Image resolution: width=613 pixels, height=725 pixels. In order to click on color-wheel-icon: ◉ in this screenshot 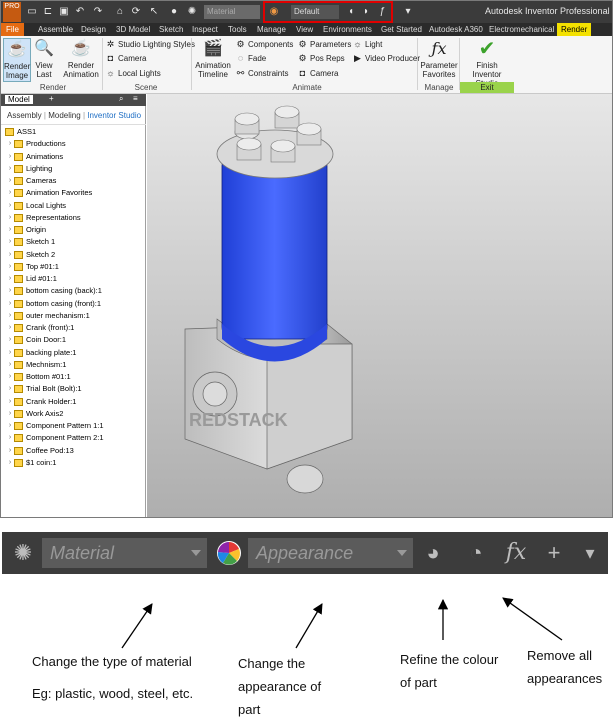, I will do `click(274, 12)`.